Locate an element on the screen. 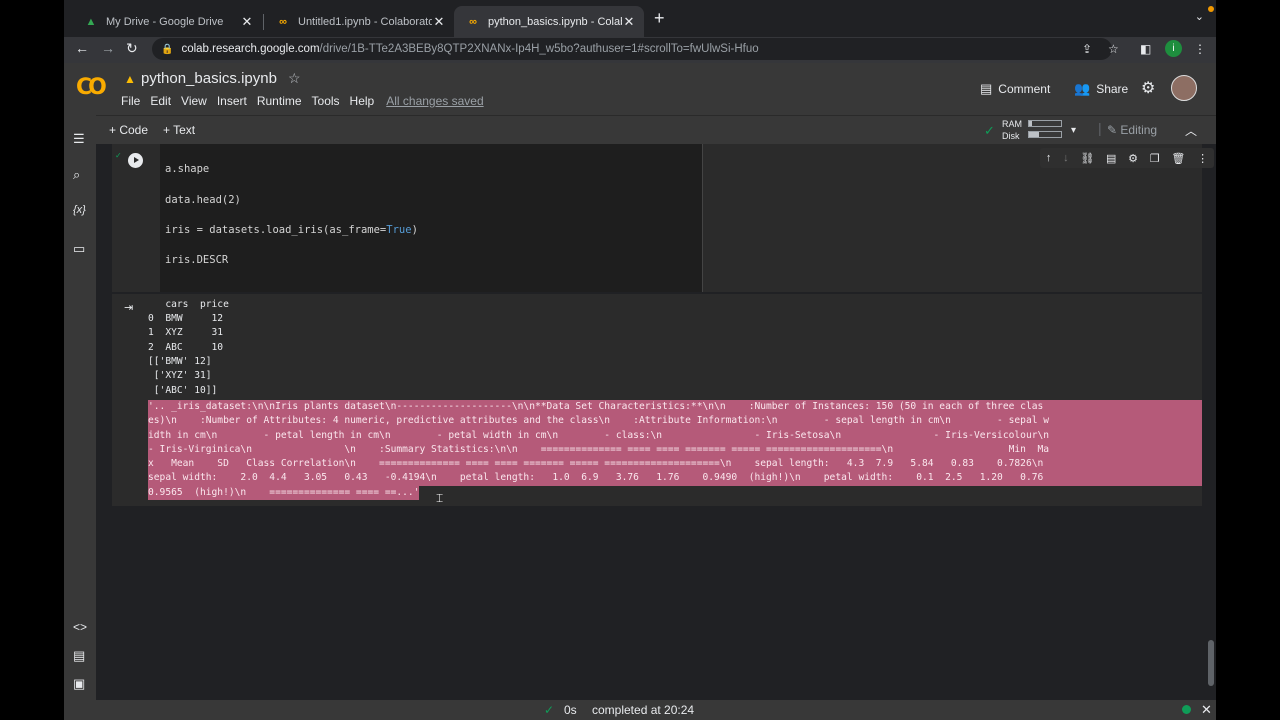 This screenshot has height=720, width=1280. code-snippets-icon: <> is located at coordinates (80, 627).